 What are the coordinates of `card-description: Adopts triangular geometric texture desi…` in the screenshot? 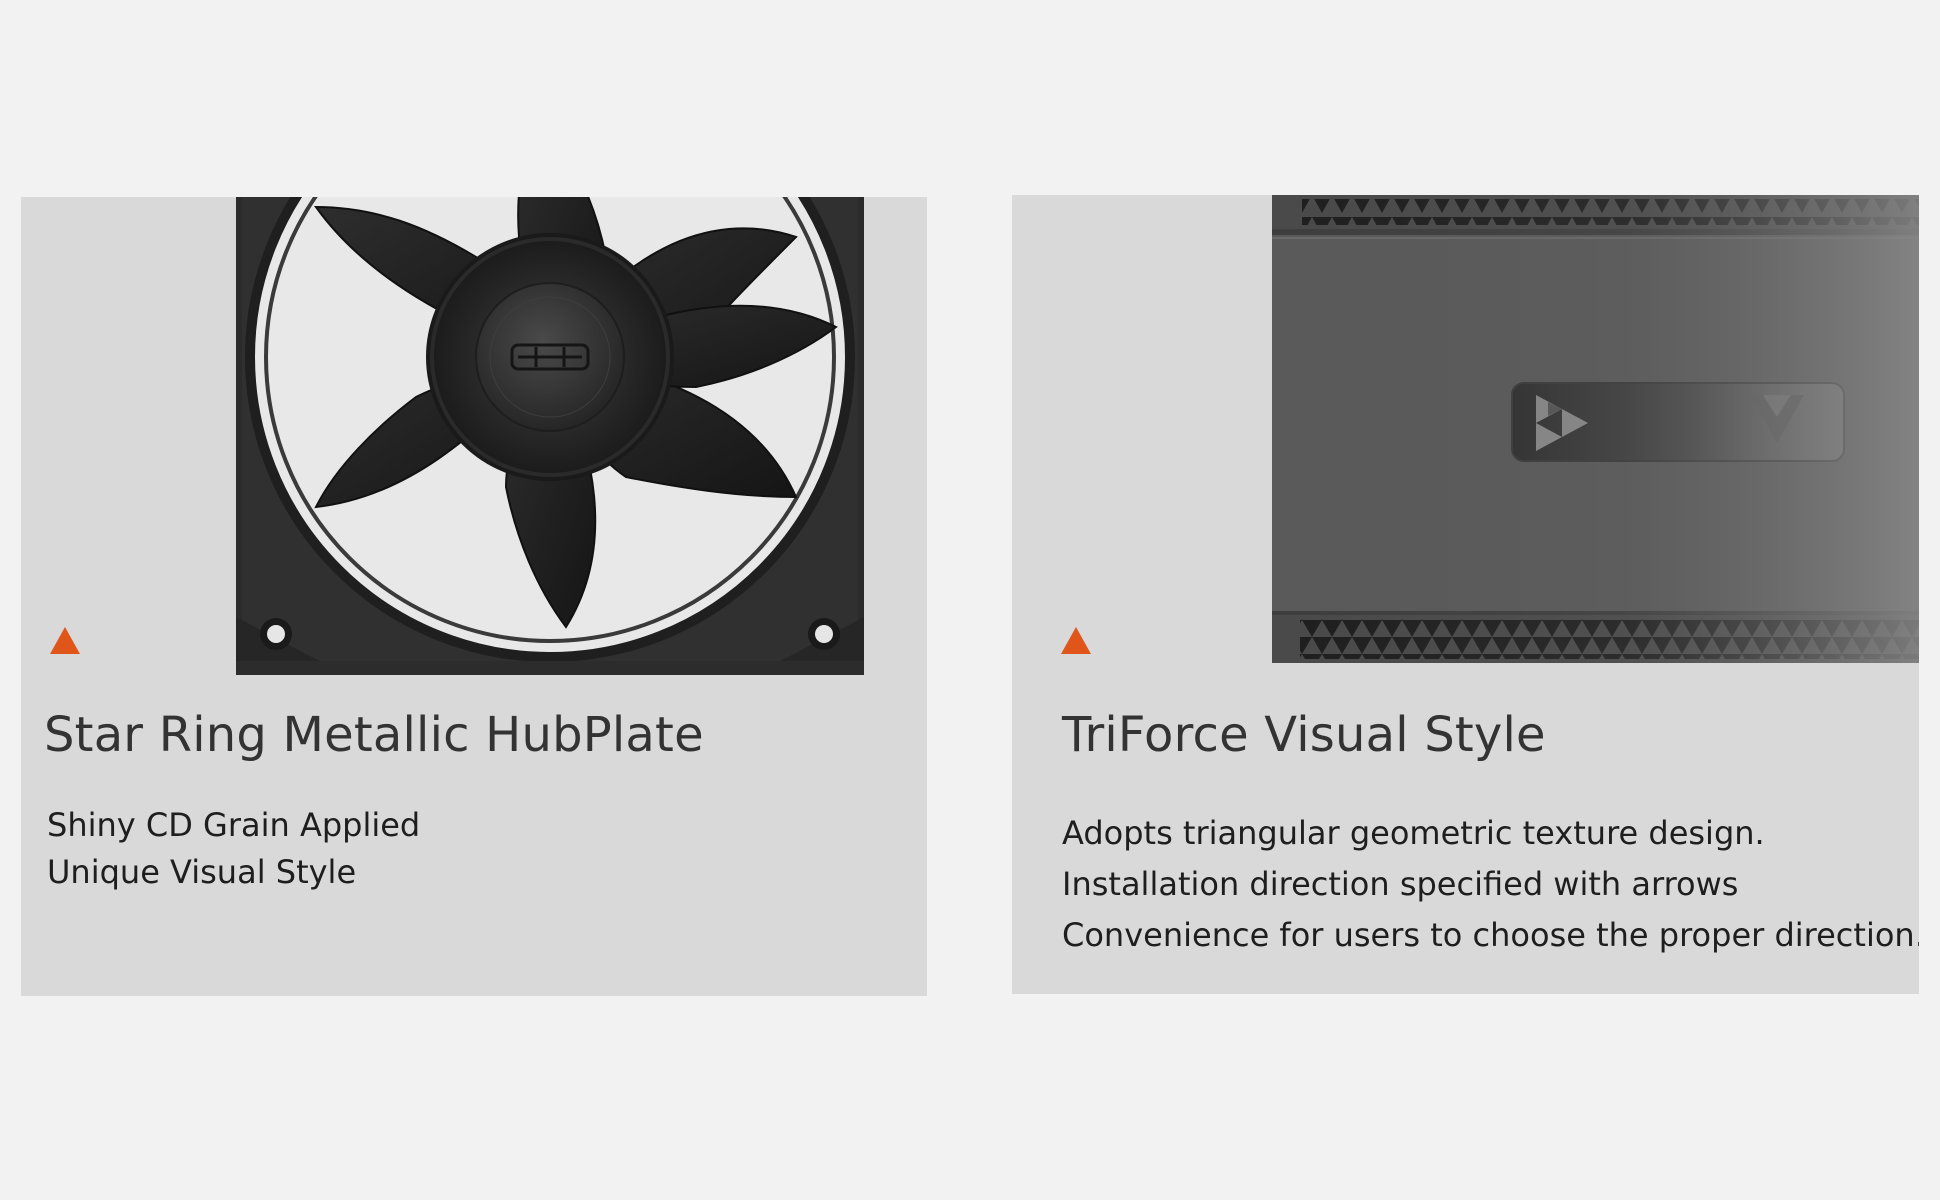 It's located at (1490, 884).